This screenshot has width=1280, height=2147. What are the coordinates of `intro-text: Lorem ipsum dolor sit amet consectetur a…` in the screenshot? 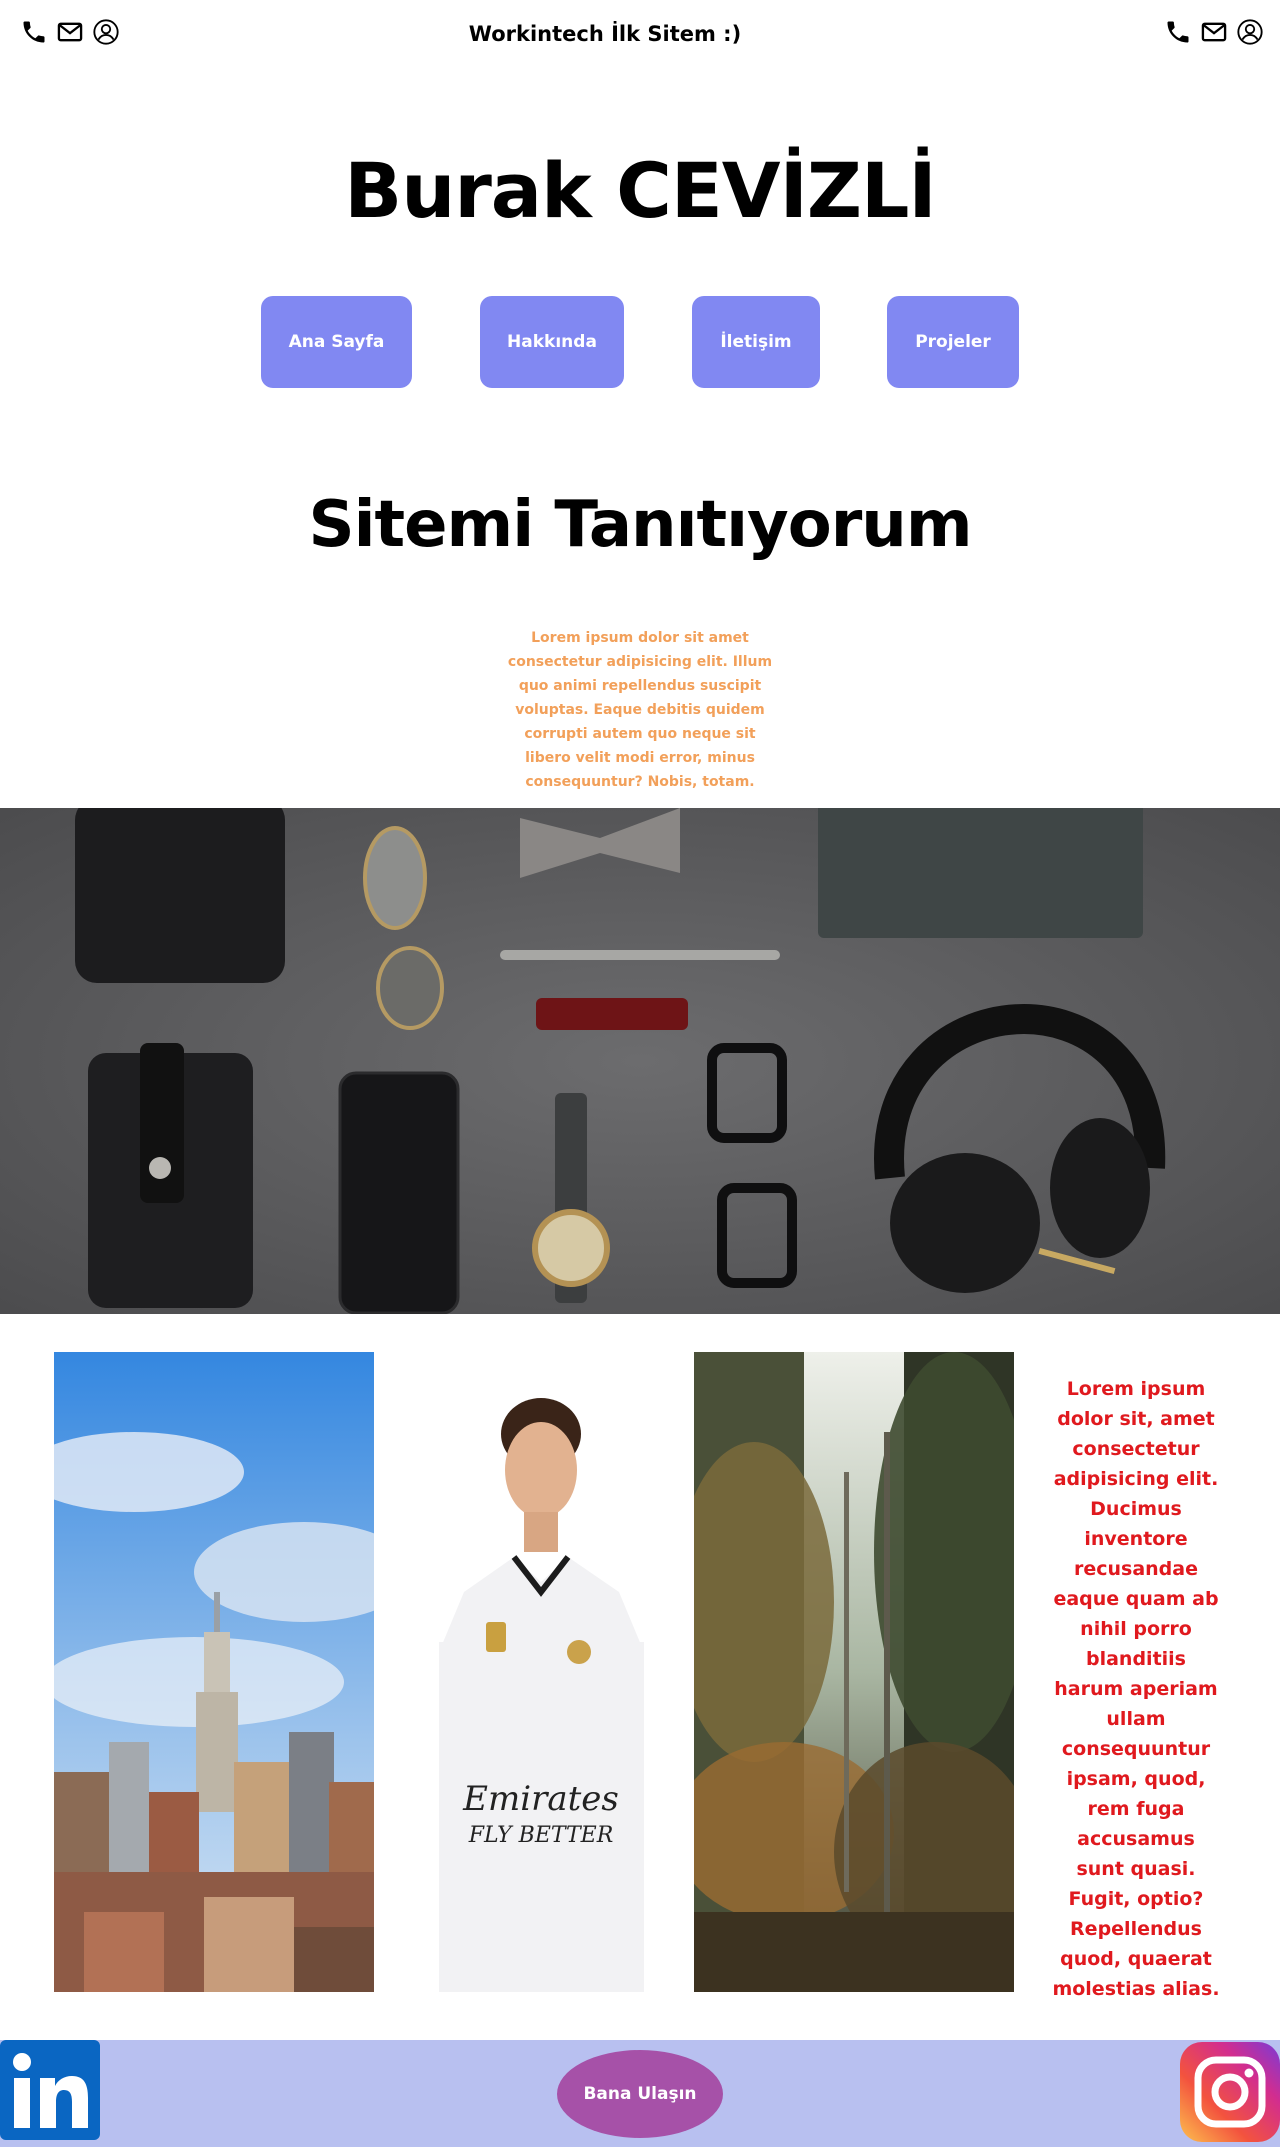 It's located at (640, 710).